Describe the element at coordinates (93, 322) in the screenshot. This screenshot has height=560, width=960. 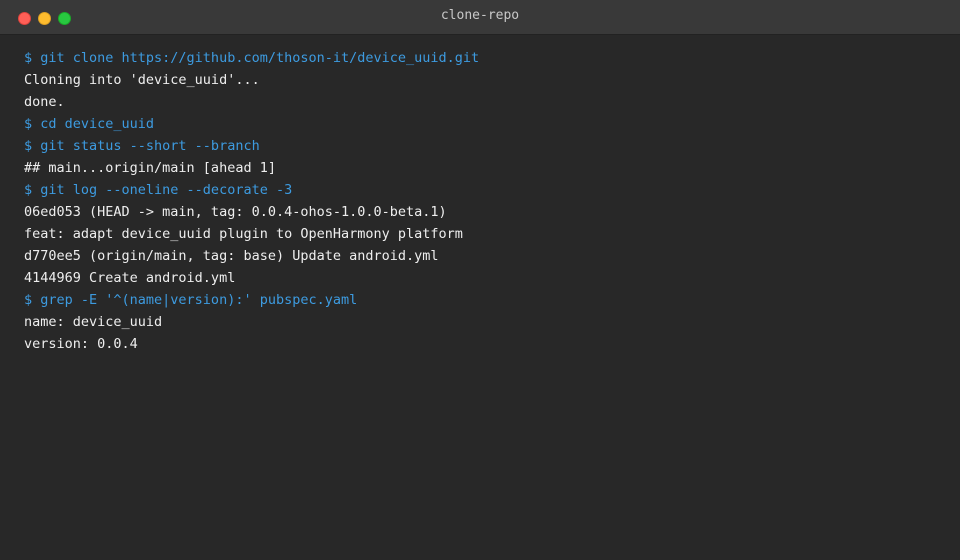
I see `terminal-line-output: name: device_uuid` at that location.